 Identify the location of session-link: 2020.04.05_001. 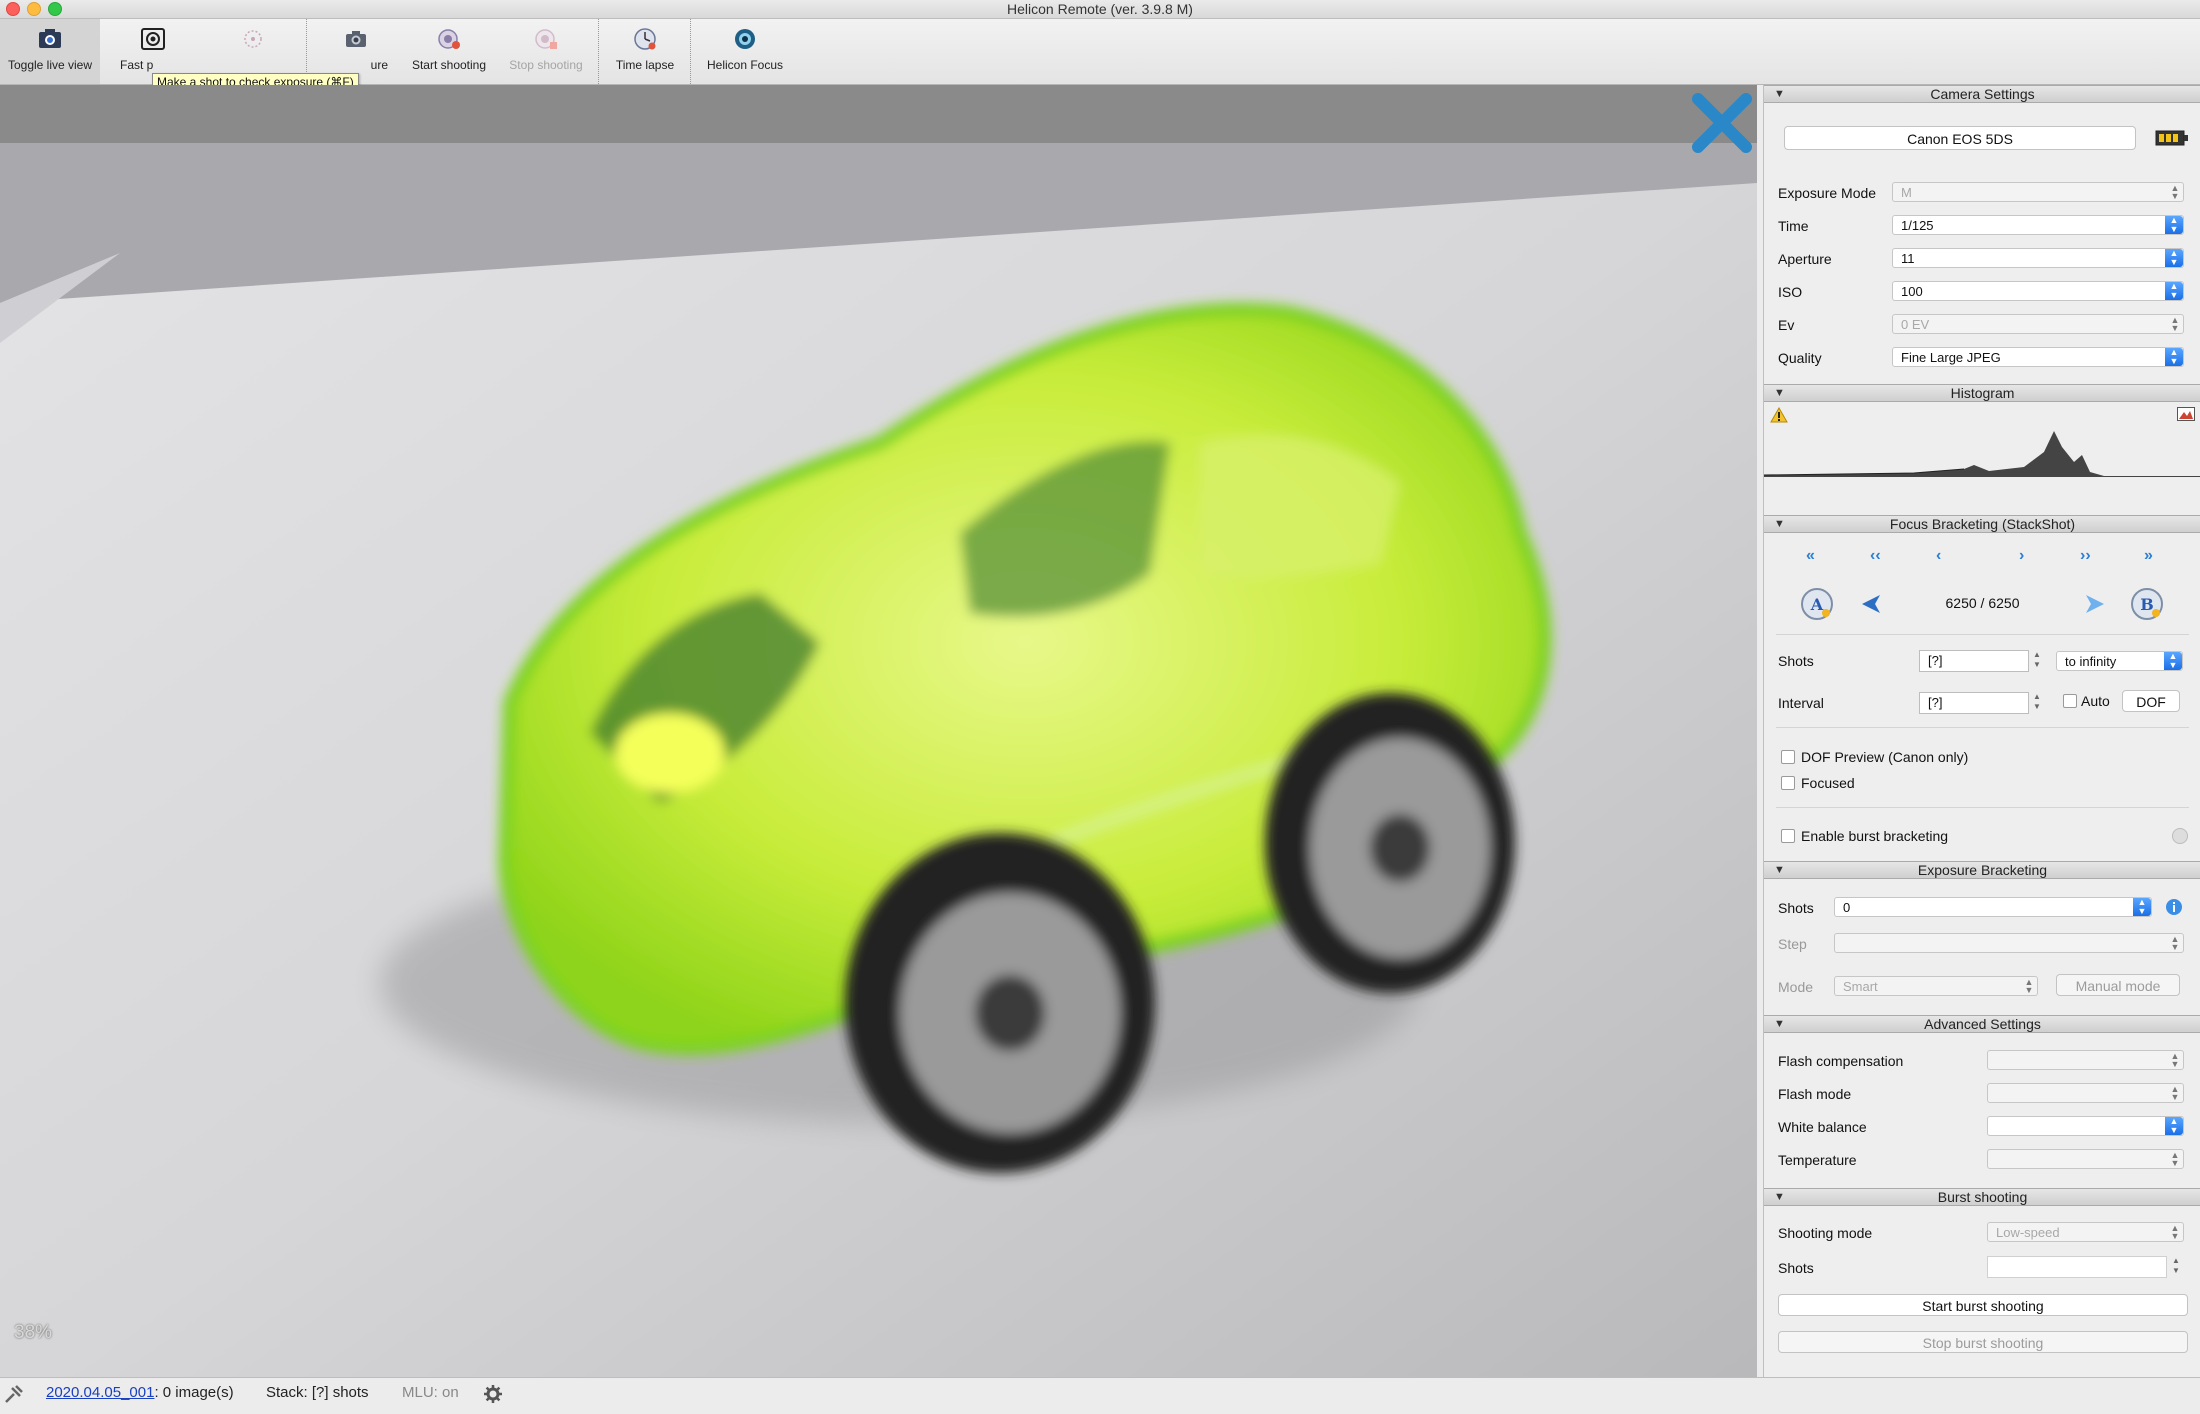
(100, 1392).